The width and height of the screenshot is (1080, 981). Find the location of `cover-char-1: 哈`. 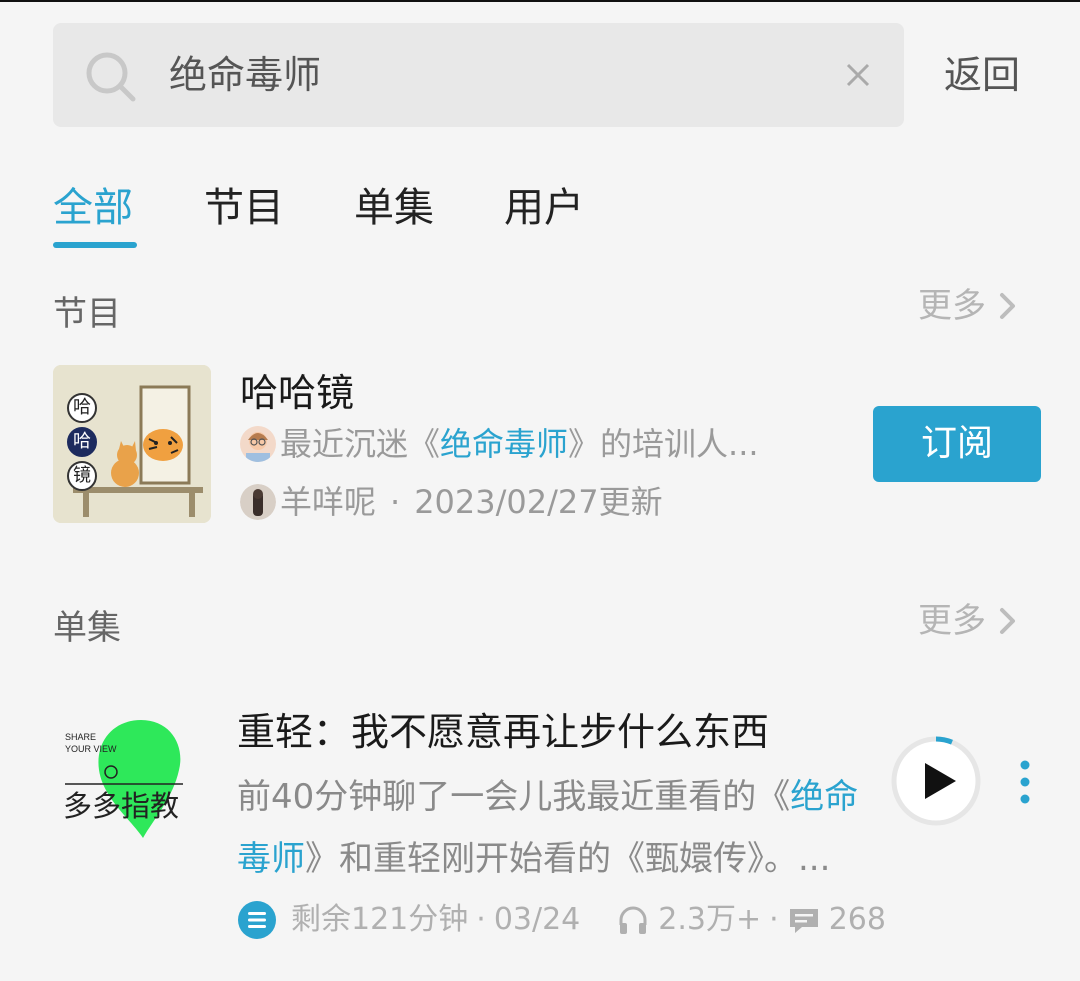

cover-char-1: 哈 is located at coordinates (82, 408).